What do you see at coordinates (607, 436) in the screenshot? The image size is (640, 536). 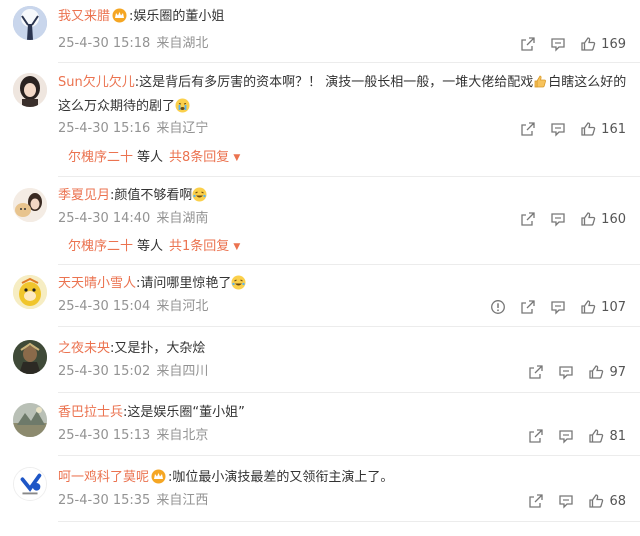 I see `like-button: 81` at bounding box center [607, 436].